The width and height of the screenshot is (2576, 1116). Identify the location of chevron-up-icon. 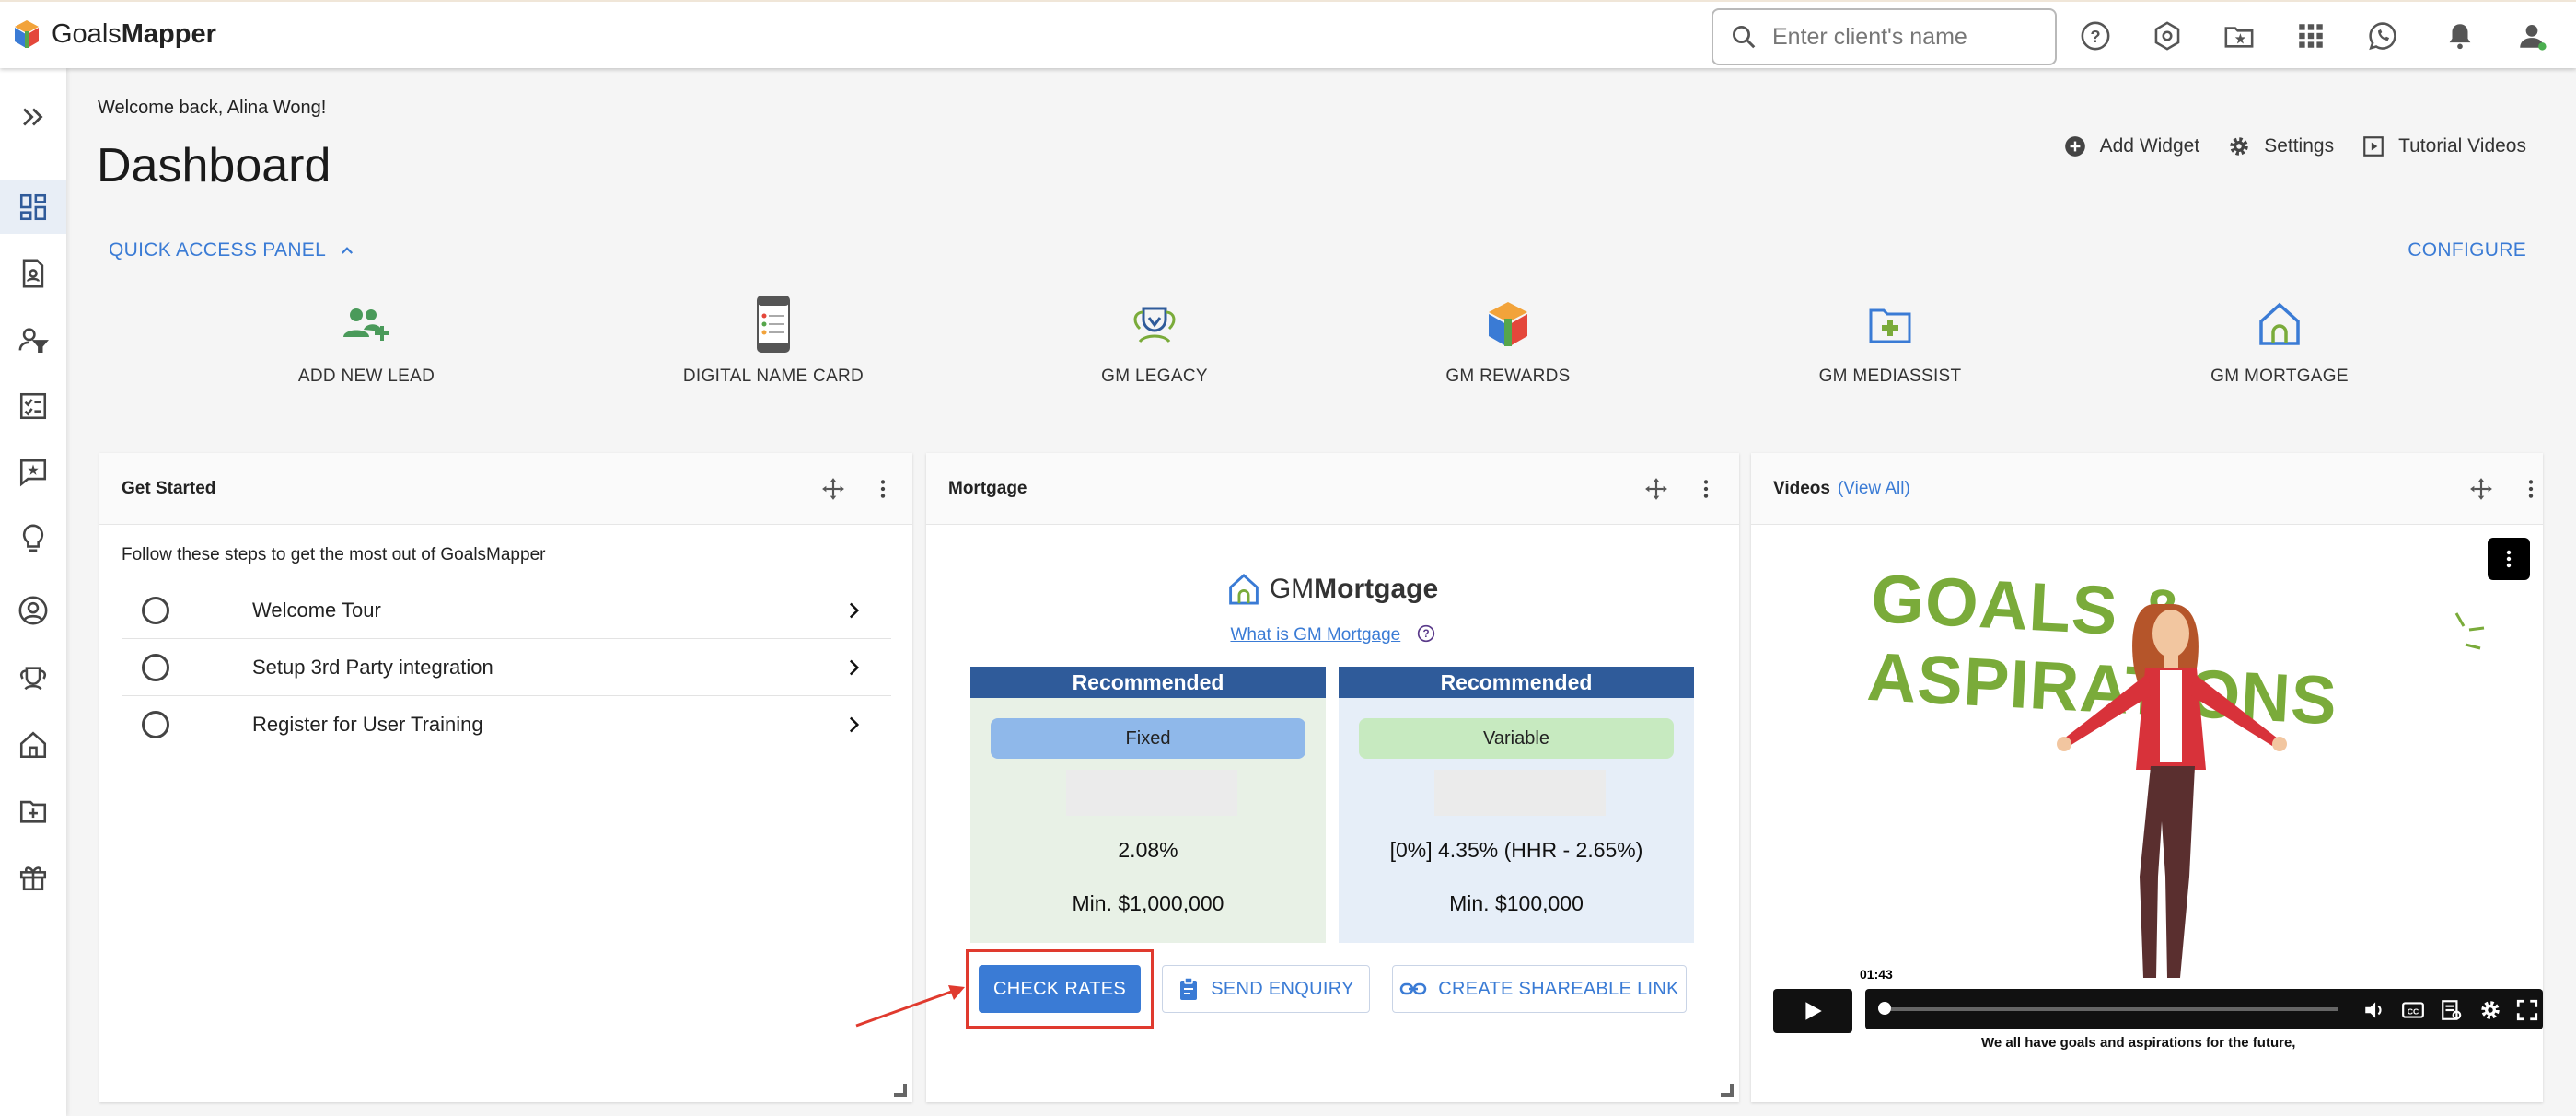
(348, 250).